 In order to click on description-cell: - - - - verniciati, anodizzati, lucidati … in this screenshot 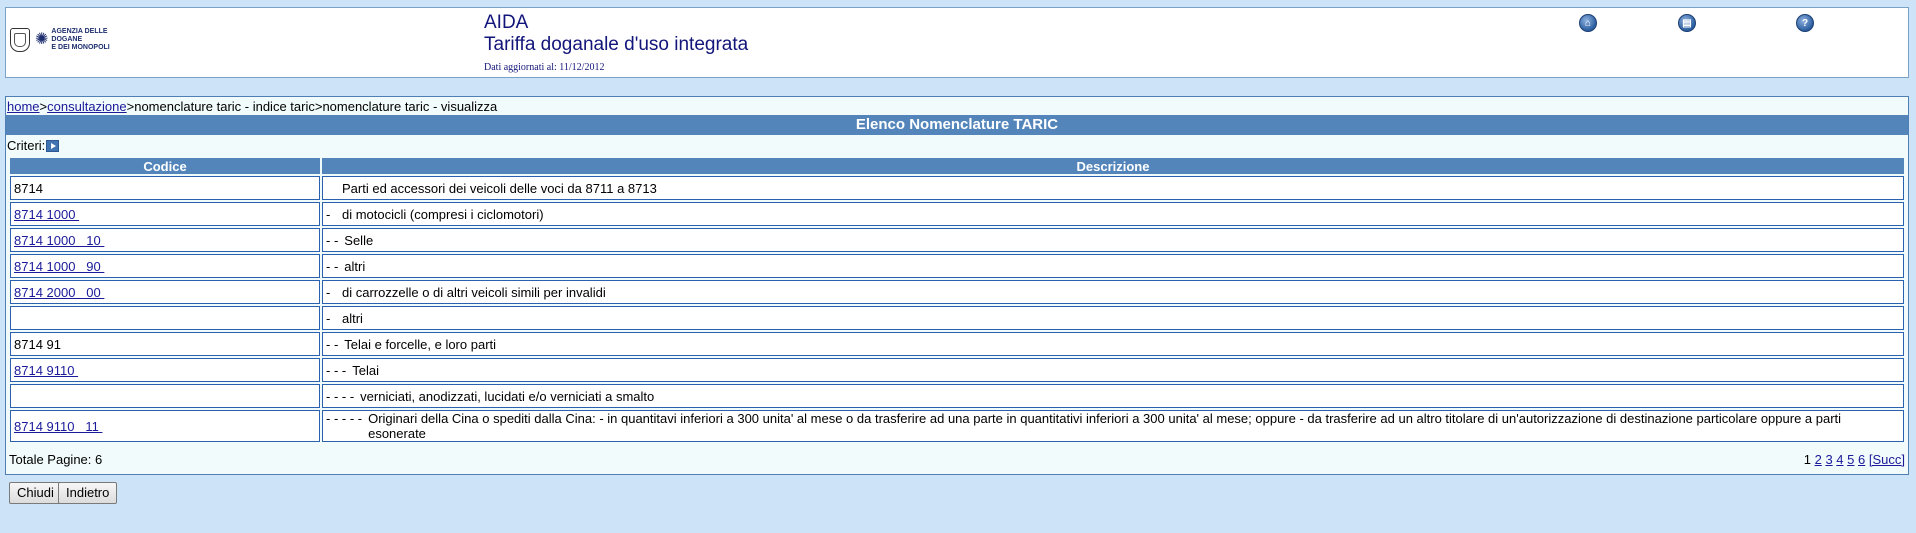, I will do `click(1113, 396)`.